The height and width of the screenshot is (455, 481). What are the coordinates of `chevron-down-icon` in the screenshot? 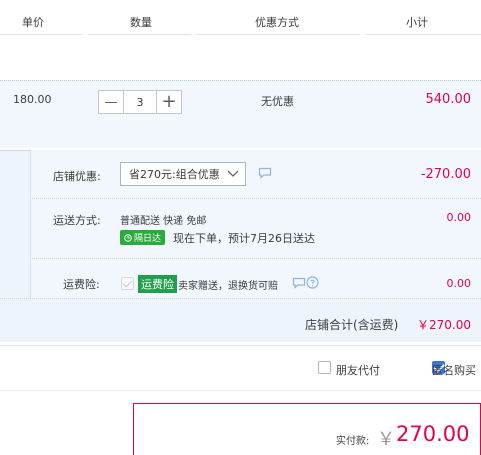 It's located at (233, 173).